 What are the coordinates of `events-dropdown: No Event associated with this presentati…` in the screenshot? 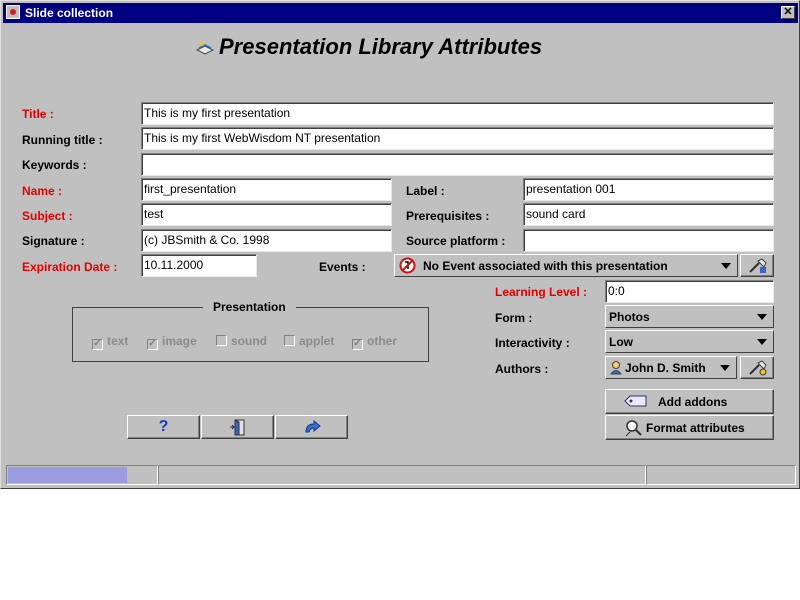 It's located at (566, 265).